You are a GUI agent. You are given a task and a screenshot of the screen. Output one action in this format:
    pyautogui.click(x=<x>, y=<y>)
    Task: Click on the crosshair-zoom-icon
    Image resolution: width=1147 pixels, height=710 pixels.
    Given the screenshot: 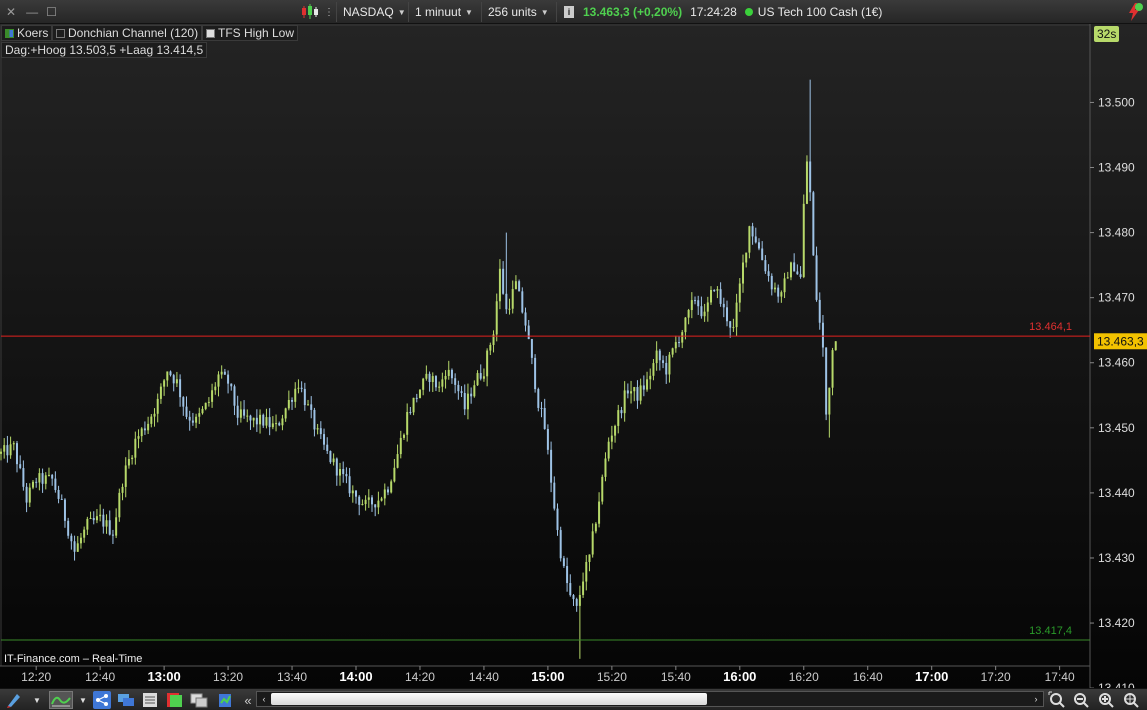 What is the action you would take?
    pyautogui.click(x=1131, y=700)
    